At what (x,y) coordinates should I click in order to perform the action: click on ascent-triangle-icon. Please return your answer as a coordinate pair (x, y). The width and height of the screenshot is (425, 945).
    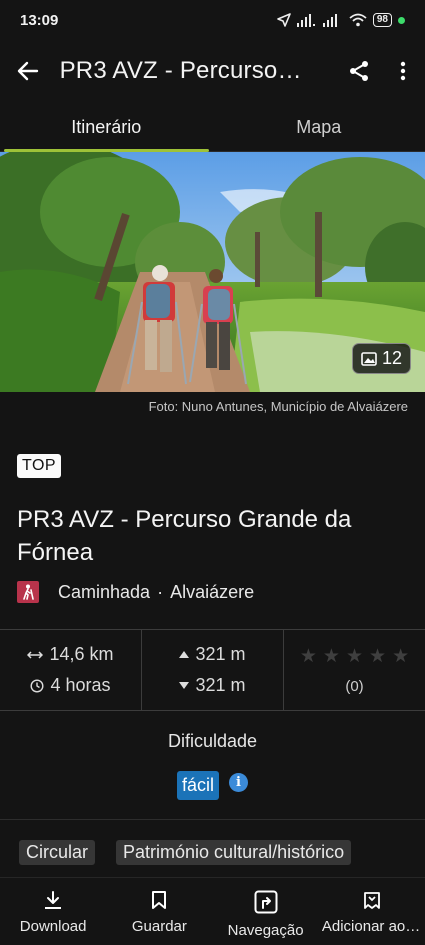
    Looking at the image, I should click on (184, 654).